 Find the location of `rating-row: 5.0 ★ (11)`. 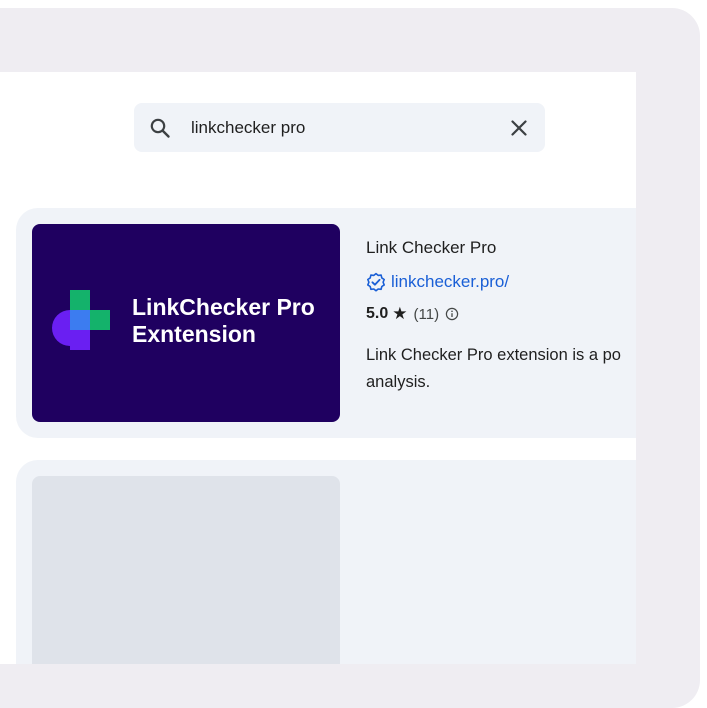

rating-row: 5.0 ★ (11) is located at coordinates (412, 314).